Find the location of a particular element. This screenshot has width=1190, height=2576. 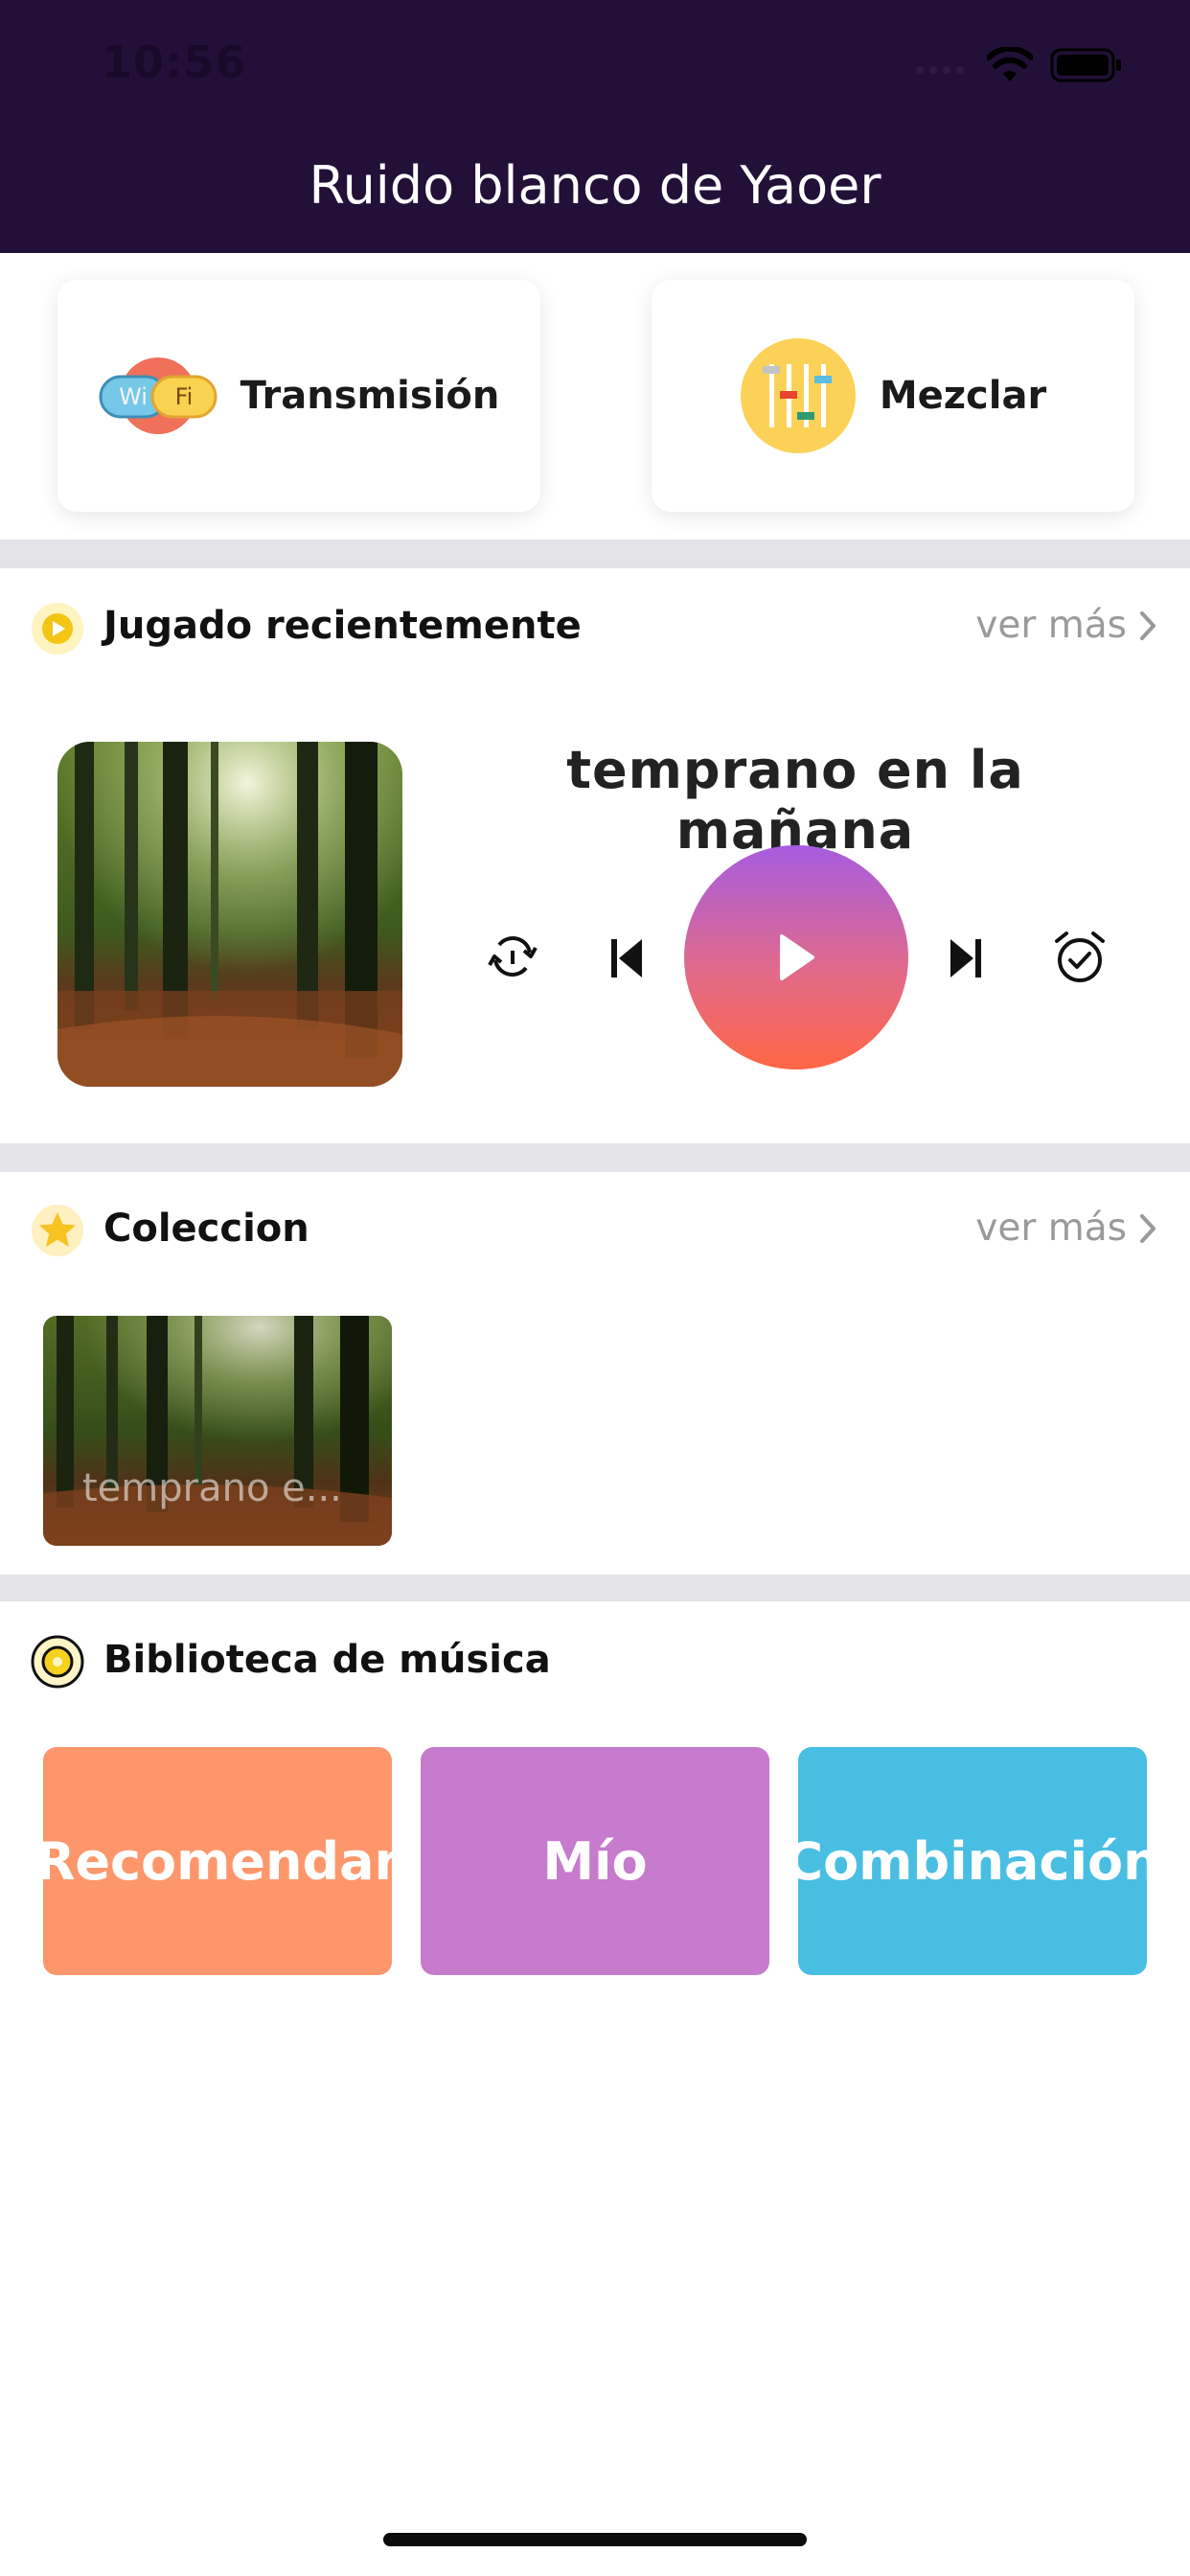

mix-card: Mezclar is located at coordinates (893, 396).